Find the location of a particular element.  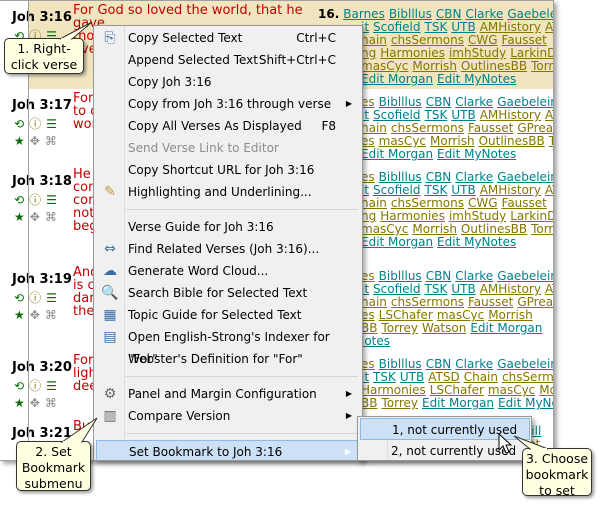

verse-reference: Joh 3:16 is located at coordinates (42, 17).